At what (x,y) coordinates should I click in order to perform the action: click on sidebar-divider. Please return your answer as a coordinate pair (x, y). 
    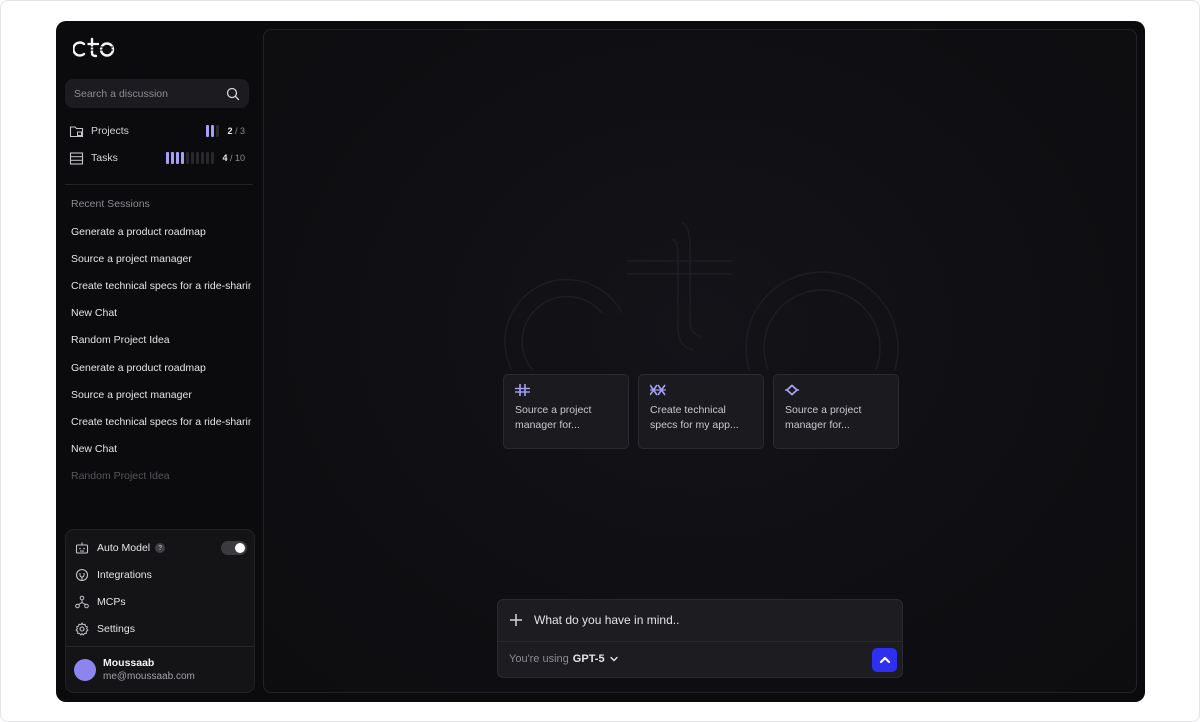
    Looking at the image, I should click on (159, 184).